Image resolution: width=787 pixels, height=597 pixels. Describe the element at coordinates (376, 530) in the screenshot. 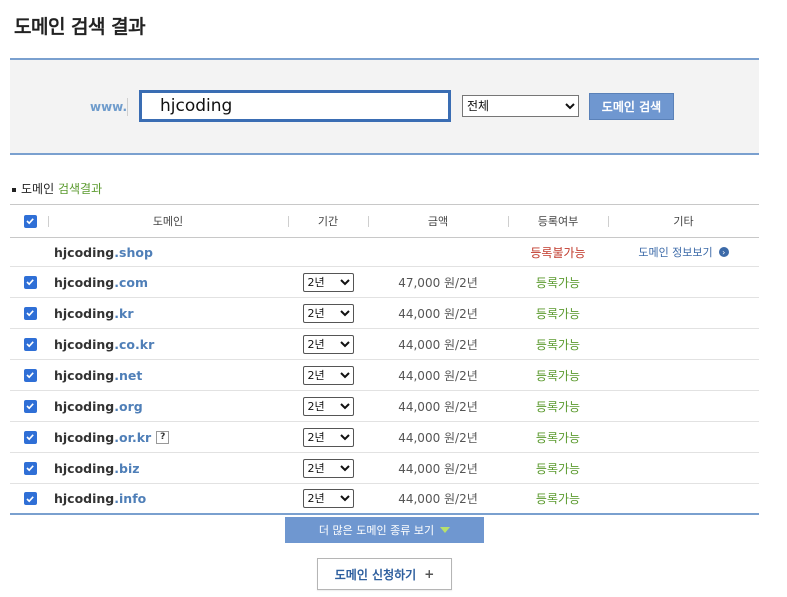

I see `more-domains-label: 더 많은 도메인 종류 보기` at that location.